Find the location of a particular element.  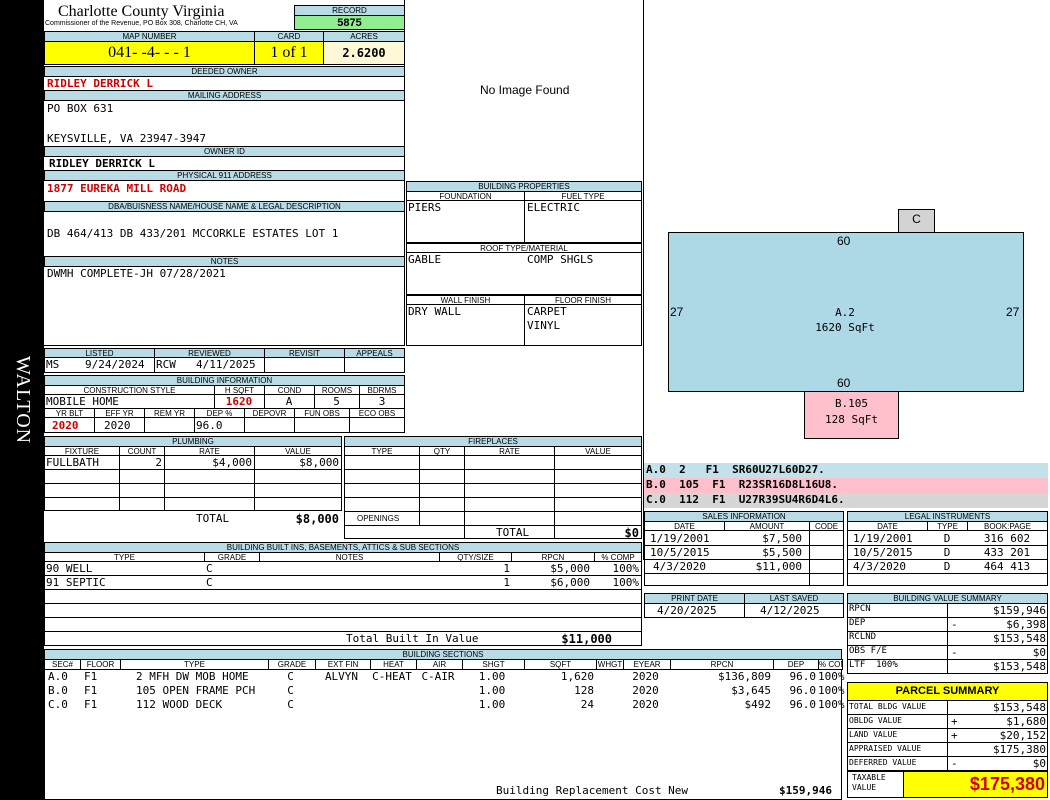

section-cell: C is located at coordinates (290, 704).